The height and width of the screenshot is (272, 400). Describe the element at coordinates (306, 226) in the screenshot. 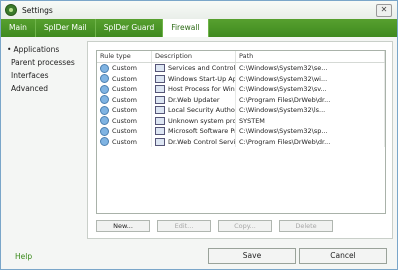

I see `delete-rule-button: Delete` at that location.